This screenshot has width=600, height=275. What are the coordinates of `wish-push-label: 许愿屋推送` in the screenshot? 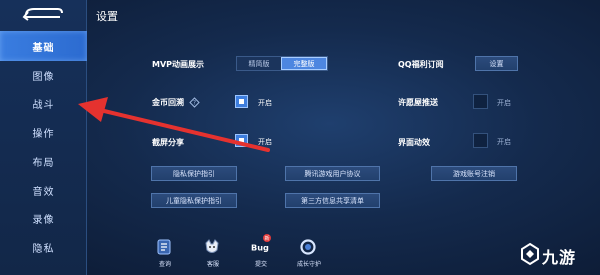 It's located at (418, 102).